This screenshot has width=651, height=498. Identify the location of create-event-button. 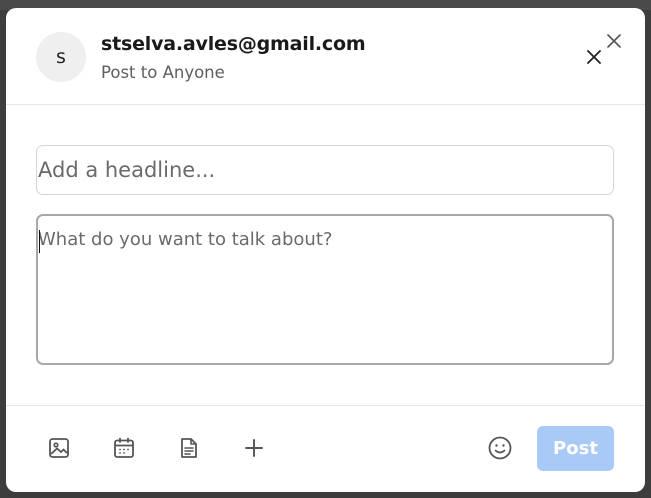
(124, 448).